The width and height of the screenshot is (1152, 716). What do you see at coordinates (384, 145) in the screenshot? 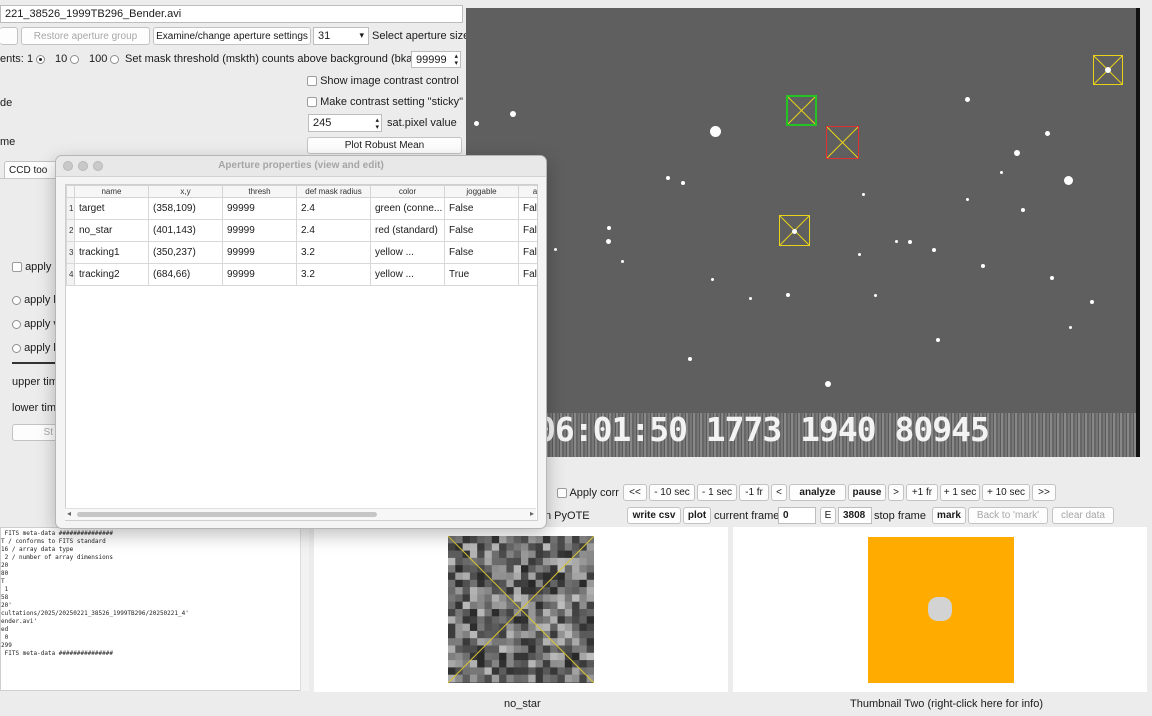
I see `plot-robust-mean-button: Plot Robust Mean` at bounding box center [384, 145].